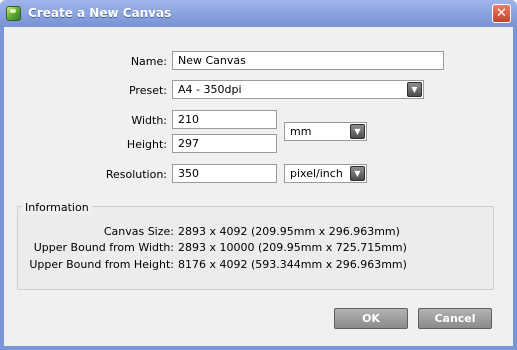  Describe the element at coordinates (258, 13) in the screenshot. I see `title-bar: Create a New Canvas ✕` at that location.